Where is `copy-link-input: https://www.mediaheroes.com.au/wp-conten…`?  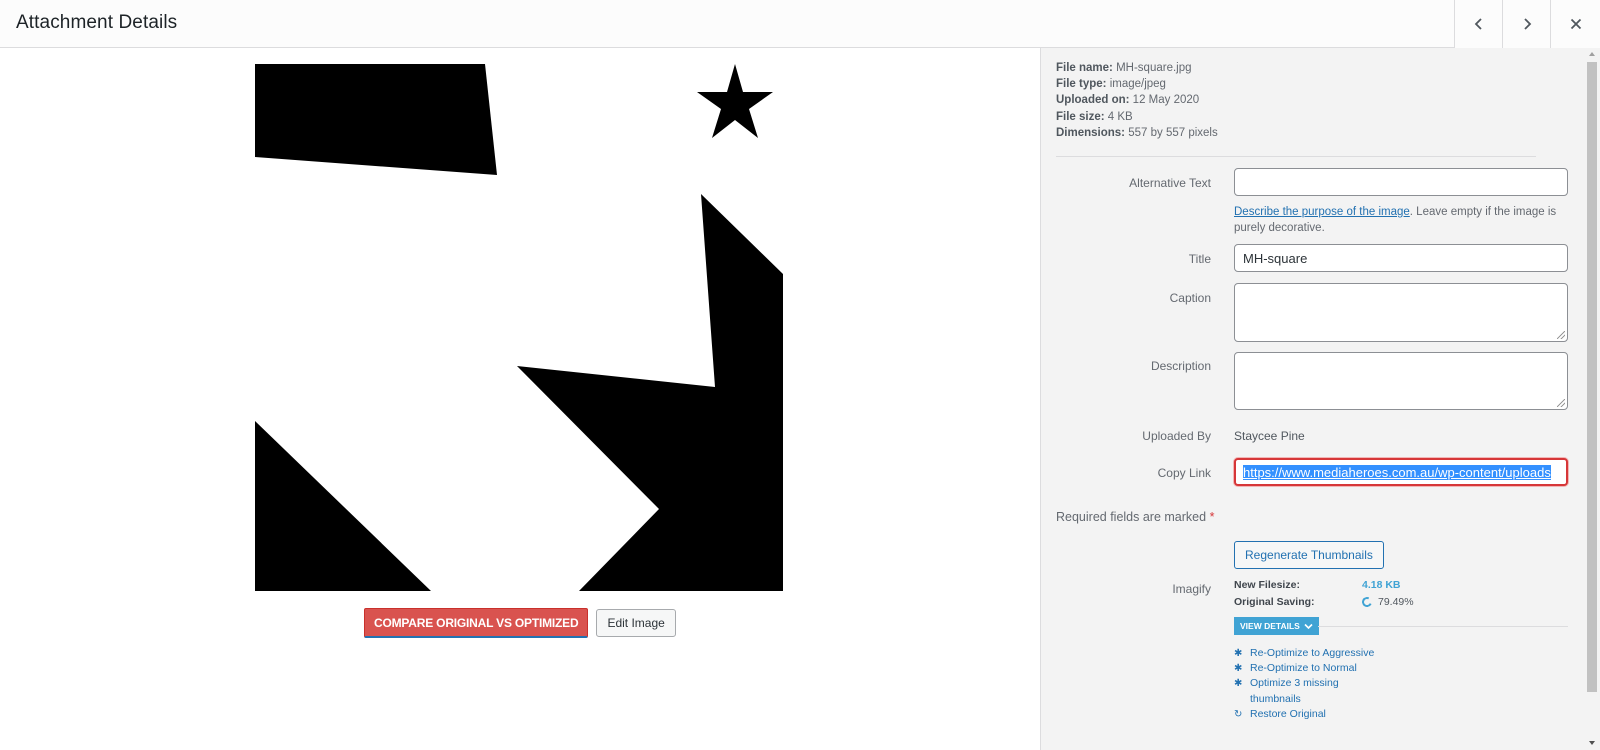 copy-link-input: https://www.mediaheroes.com.au/wp-conten… is located at coordinates (1401, 472).